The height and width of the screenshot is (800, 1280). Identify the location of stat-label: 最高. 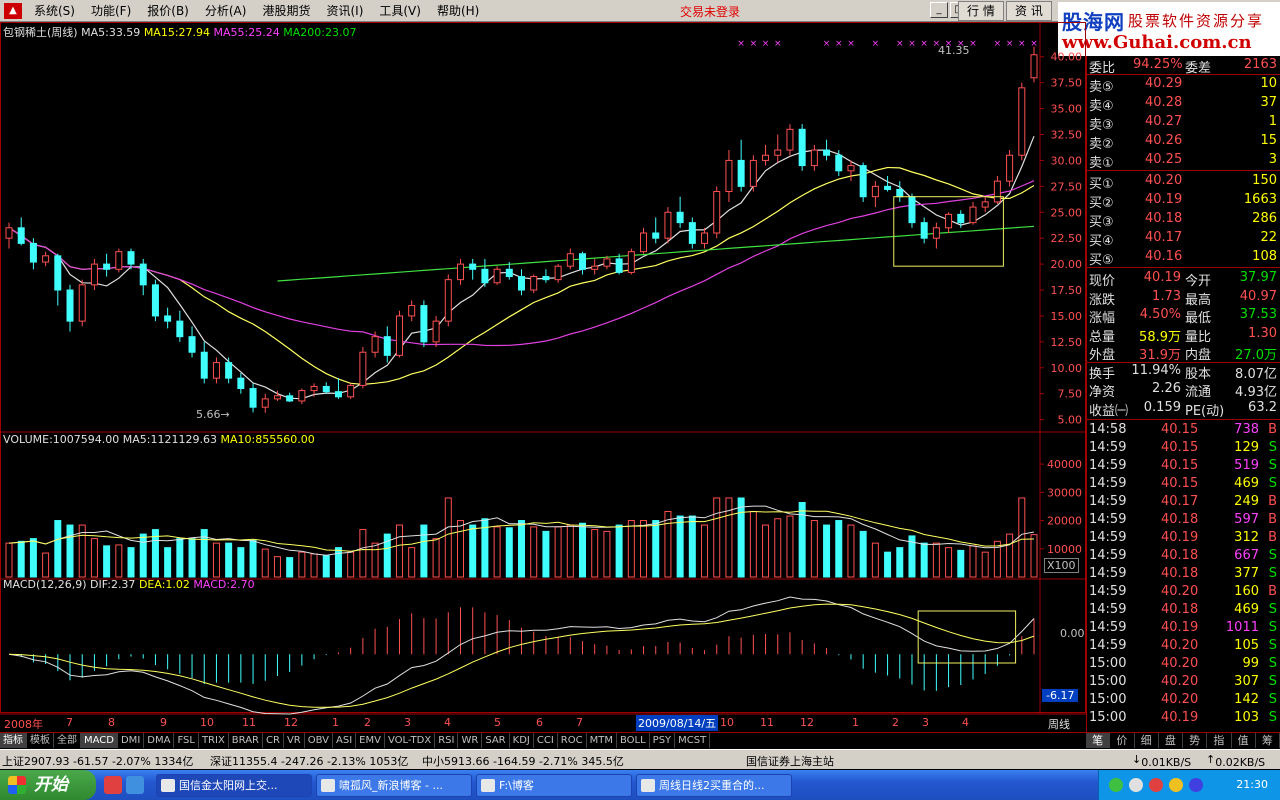
(1198, 300).